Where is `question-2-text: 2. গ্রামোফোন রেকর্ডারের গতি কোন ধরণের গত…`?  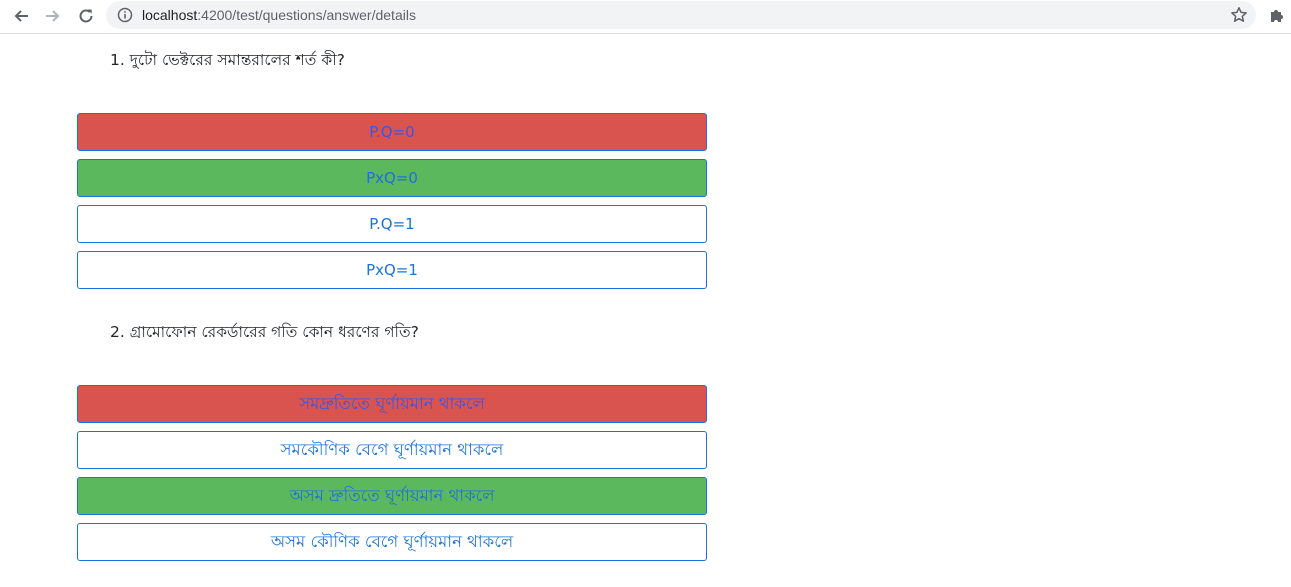 question-2-text: 2. গ্রামোফোন রেকর্ডারের গতি কোন ধরণের গত… is located at coordinates (264, 332).